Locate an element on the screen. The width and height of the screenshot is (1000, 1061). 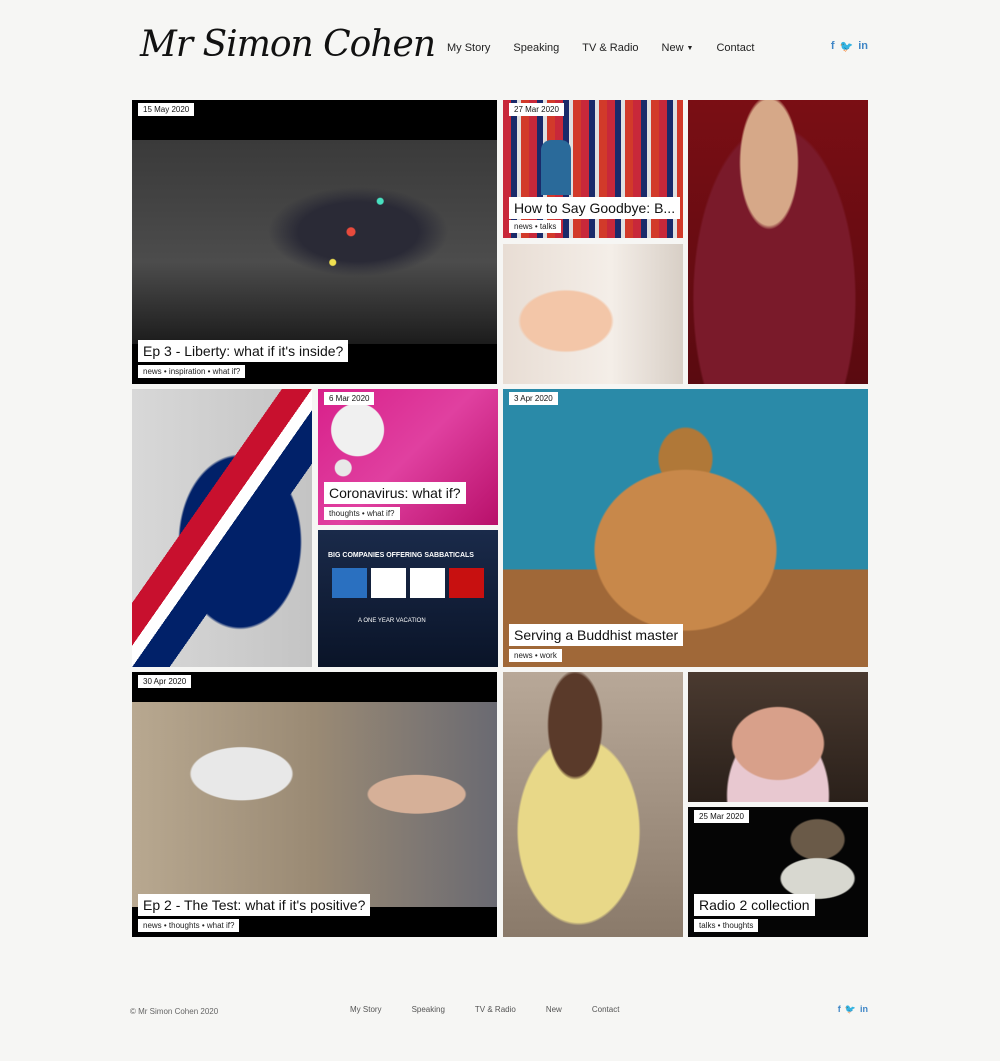
post-tags: news • talks is located at coordinates (535, 226).